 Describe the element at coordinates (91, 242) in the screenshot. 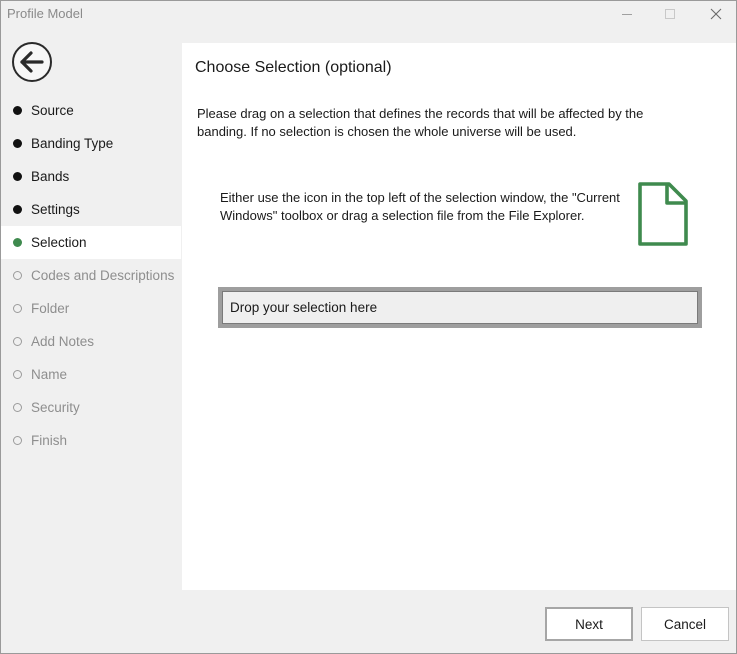

I see `step-selection: Selection` at that location.